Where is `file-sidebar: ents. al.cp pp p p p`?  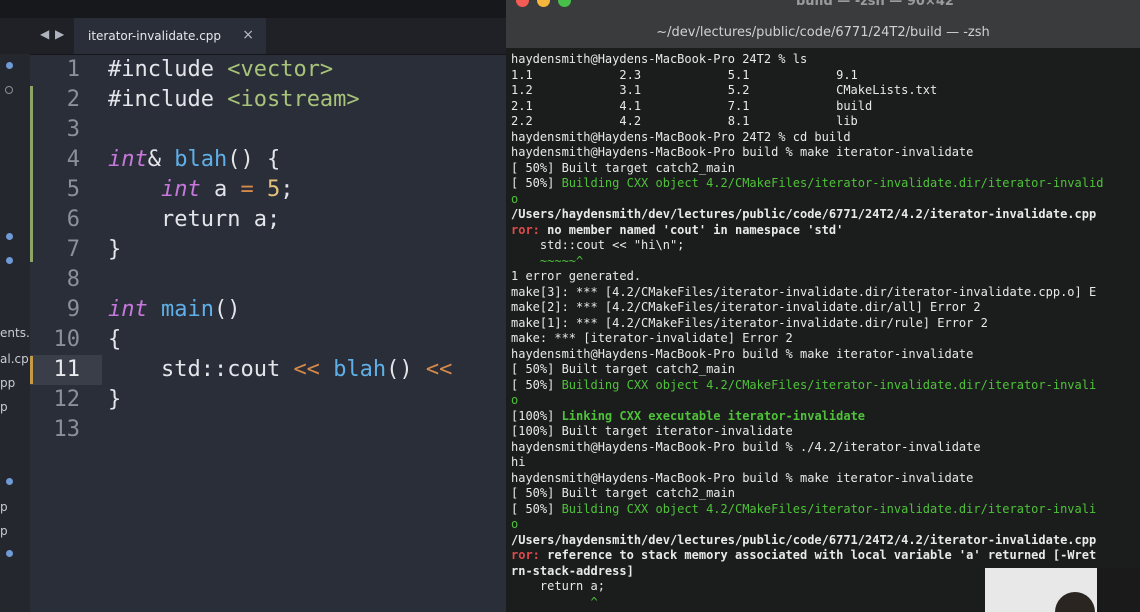 file-sidebar: ents. al.cp pp p p p is located at coordinates (15, 333).